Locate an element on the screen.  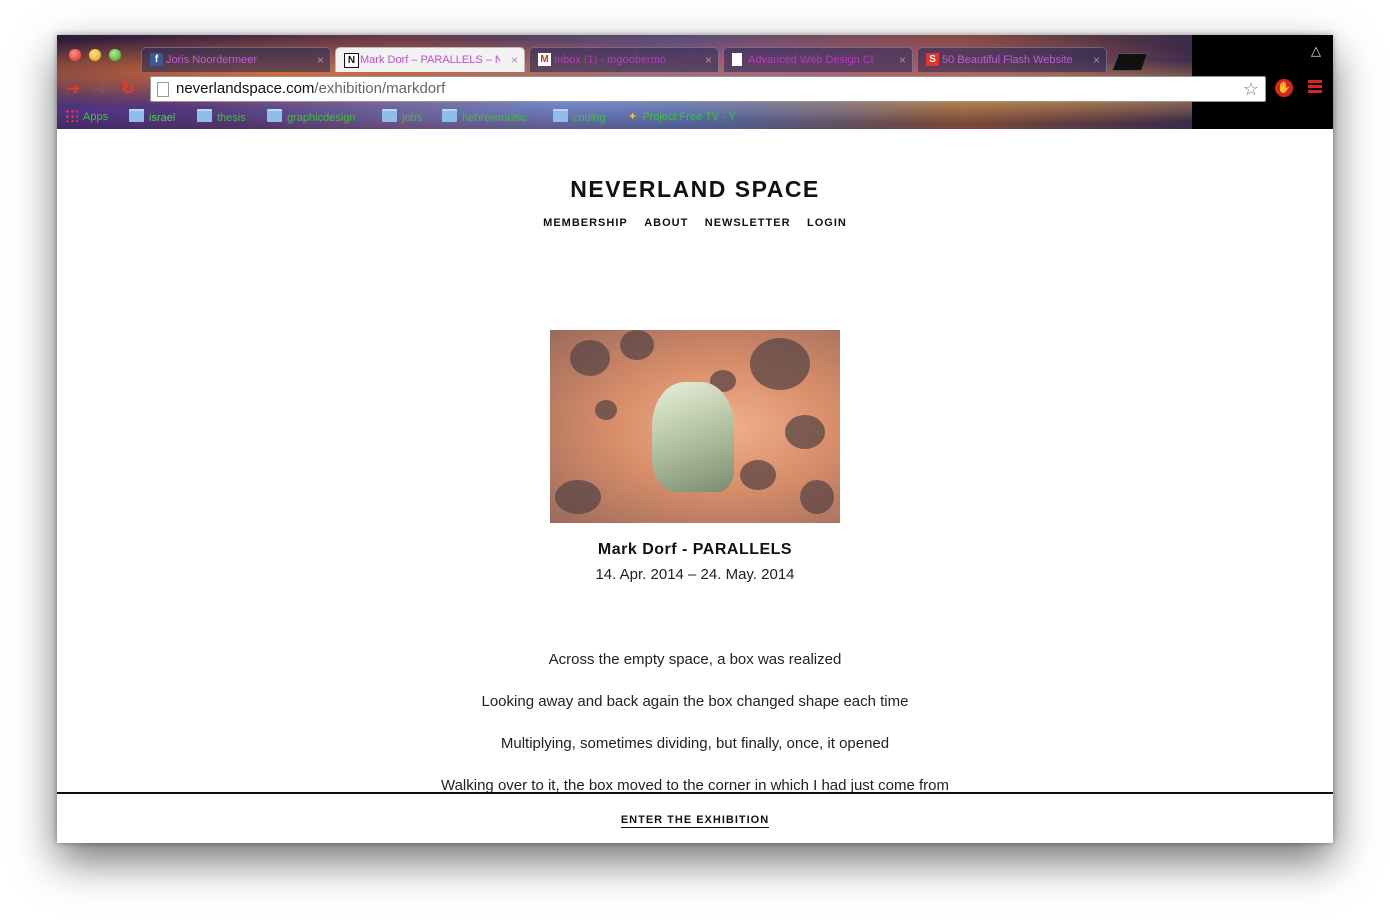
nav-login: LOGIN is located at coordinates (827, 223).